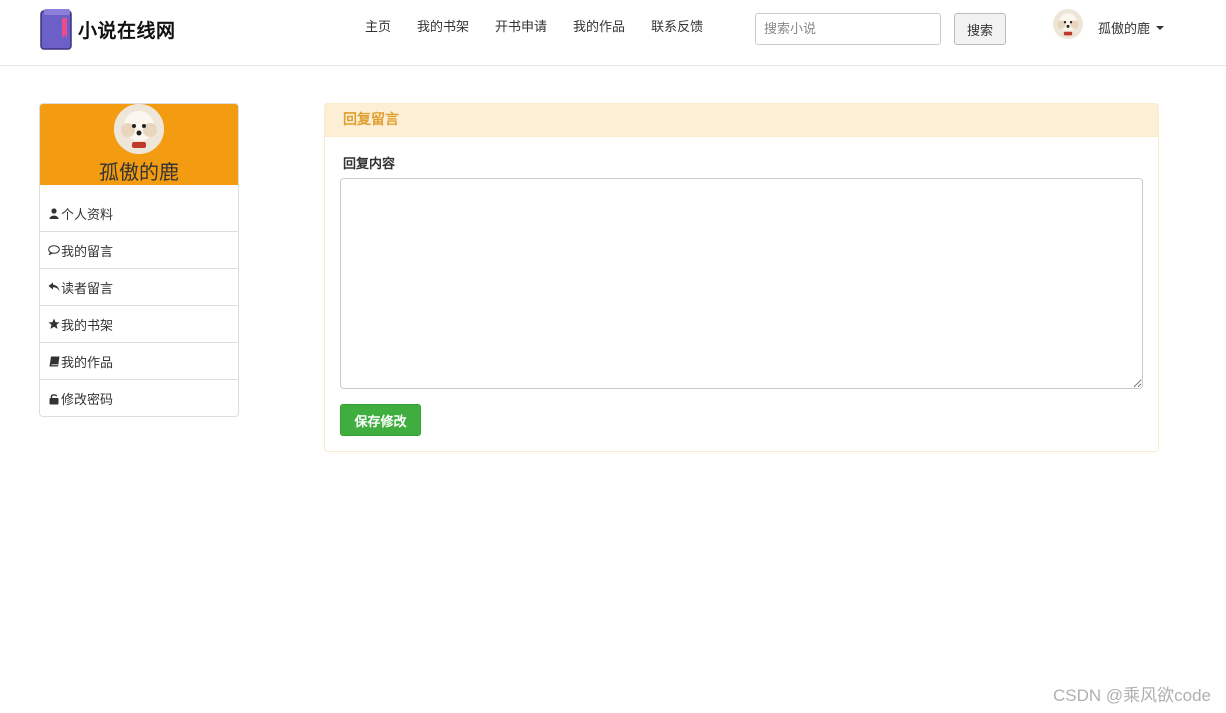  I want to click on save-button: 保存修改, so click(380, 420).